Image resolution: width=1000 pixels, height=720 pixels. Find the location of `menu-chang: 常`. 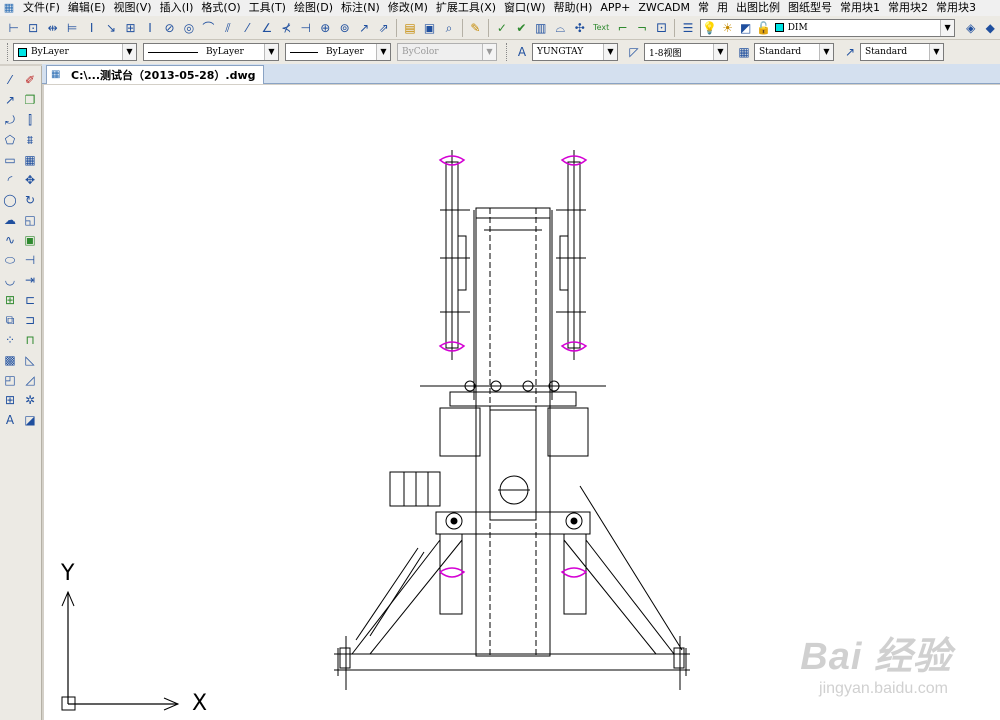

menu-chang: 常 is located at coordinates (703, 8).